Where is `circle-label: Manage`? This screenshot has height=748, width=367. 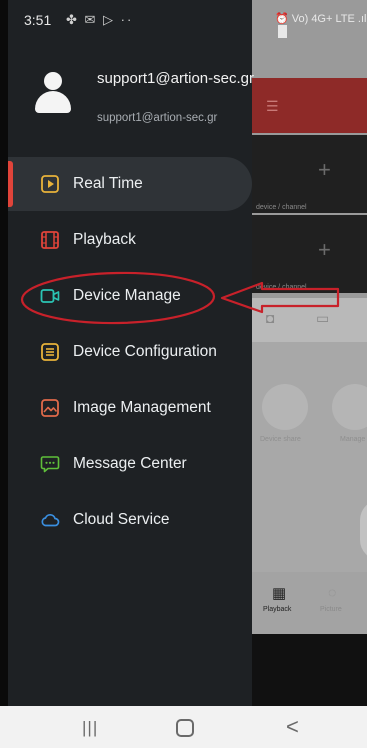 circle-label: Manage is located at coordinates (353, 439).